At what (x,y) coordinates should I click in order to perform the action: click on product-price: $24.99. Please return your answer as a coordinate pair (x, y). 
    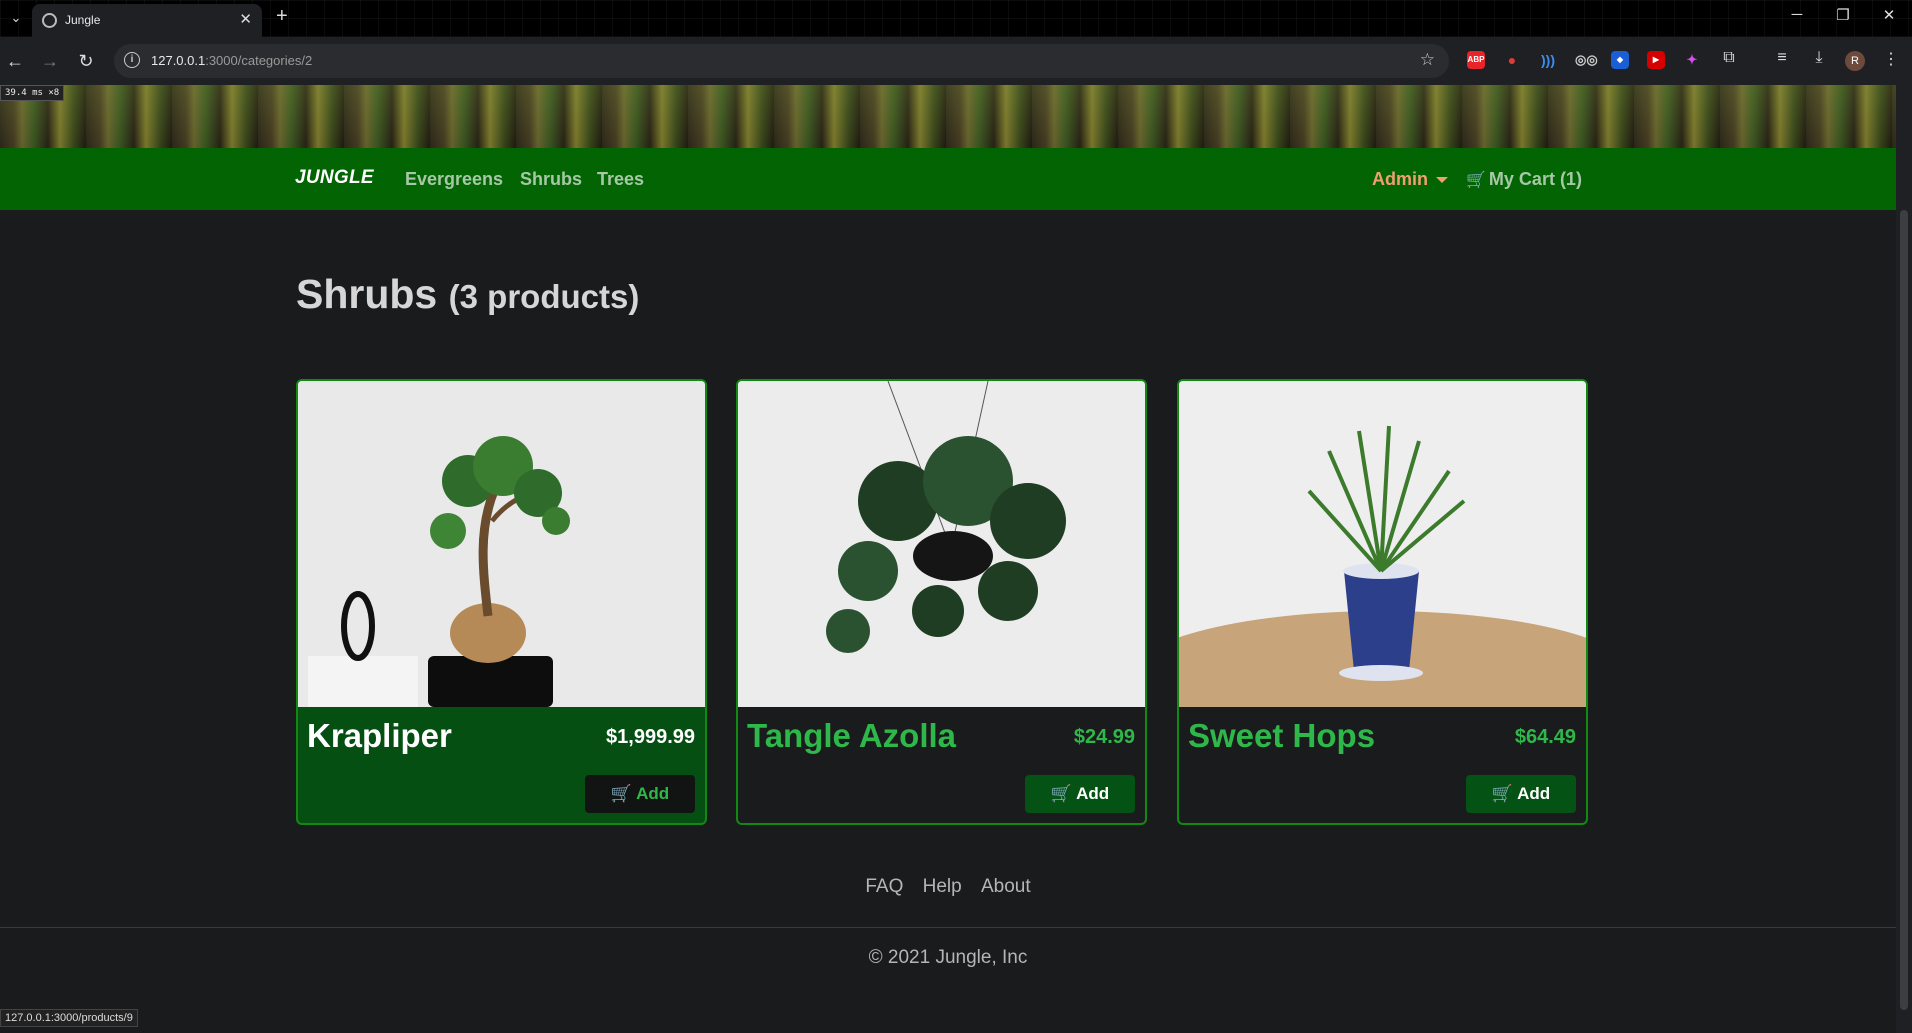
    Looking at the image, I should click on (1104, 737).